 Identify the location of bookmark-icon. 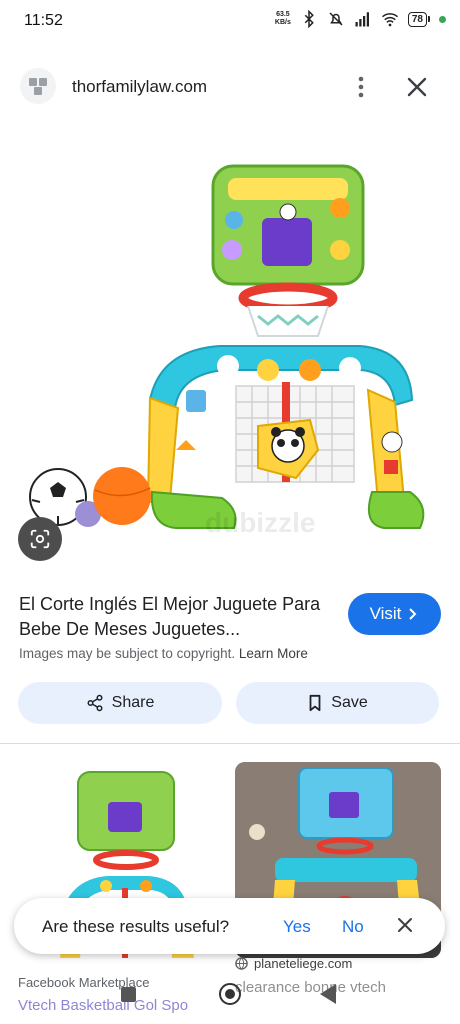
(315, 703).